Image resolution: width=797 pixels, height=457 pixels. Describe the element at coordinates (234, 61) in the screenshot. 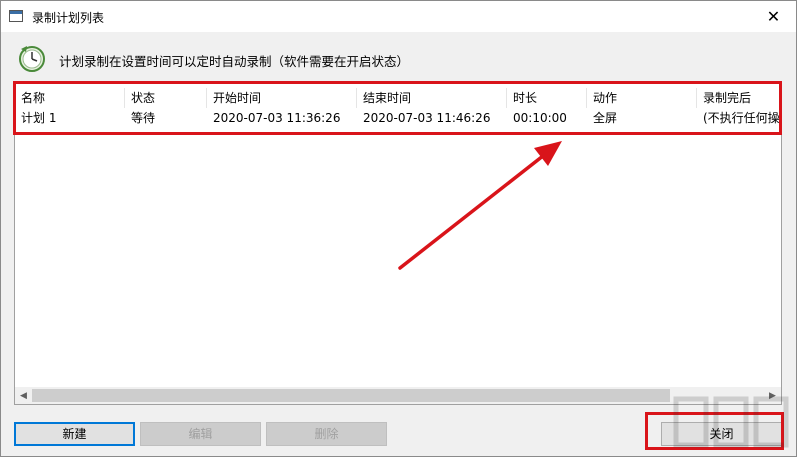

I see `info-text: 计划录制在设置时间可以定时自动录制（软件需要在开启状态）` at that location.